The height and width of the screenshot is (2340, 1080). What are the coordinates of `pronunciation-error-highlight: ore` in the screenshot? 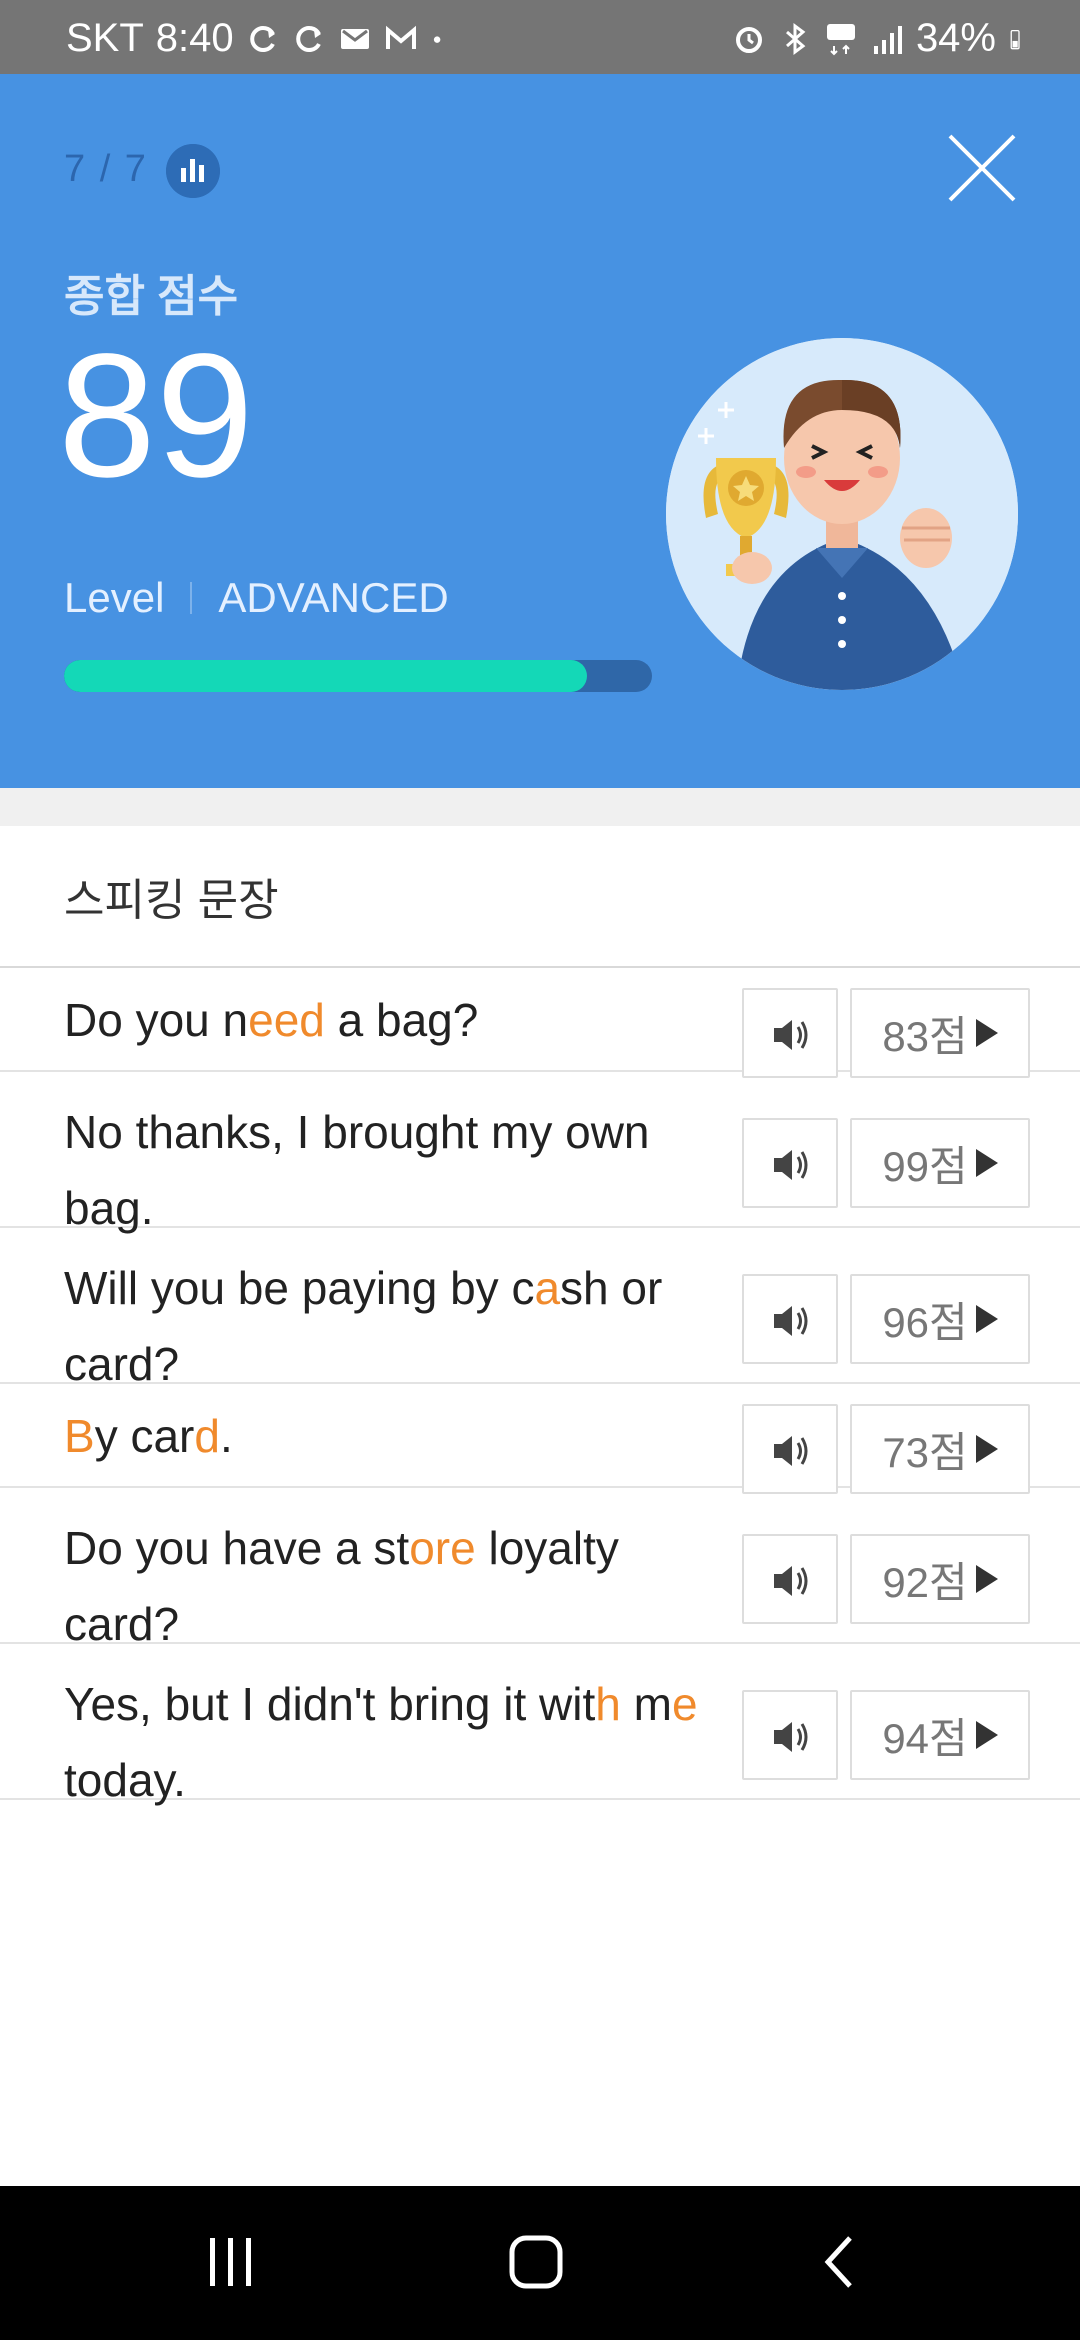 It's located at (442, 1548).